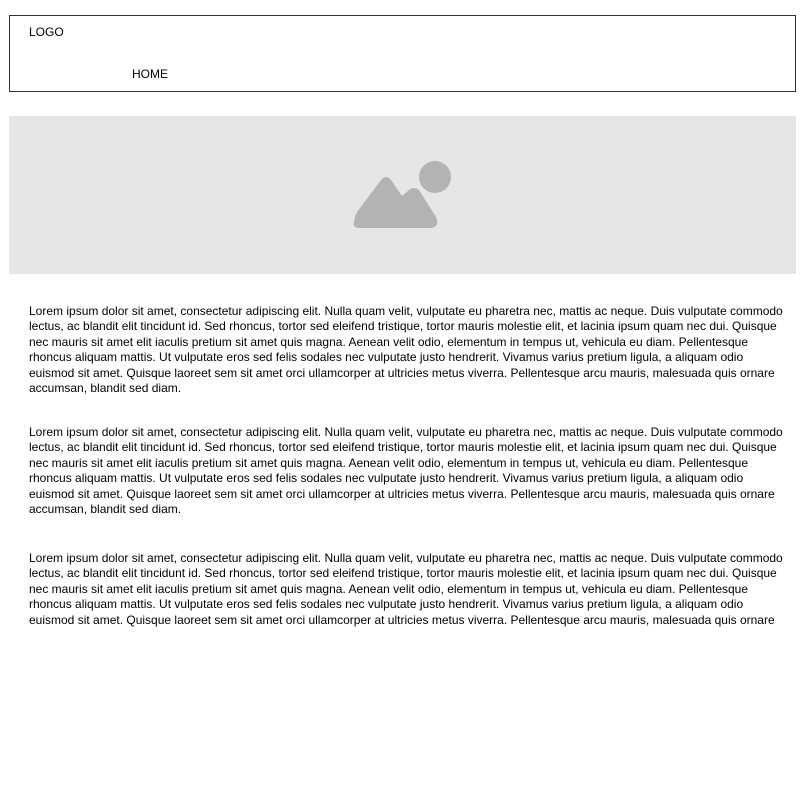 The height and width of the screenshot is (810, 807). What do you see at coordinates (150, 74) in the screenshot?
I see `nav-item-home: HOME` at bounding box center [150, 74].